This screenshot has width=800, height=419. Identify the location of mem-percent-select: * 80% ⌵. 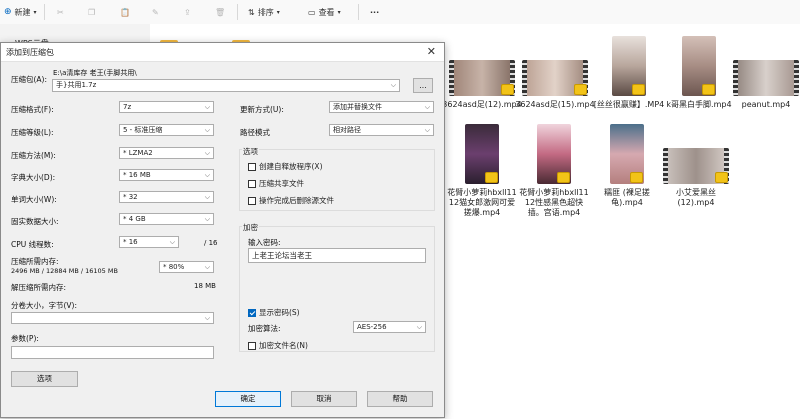
(186, 267).